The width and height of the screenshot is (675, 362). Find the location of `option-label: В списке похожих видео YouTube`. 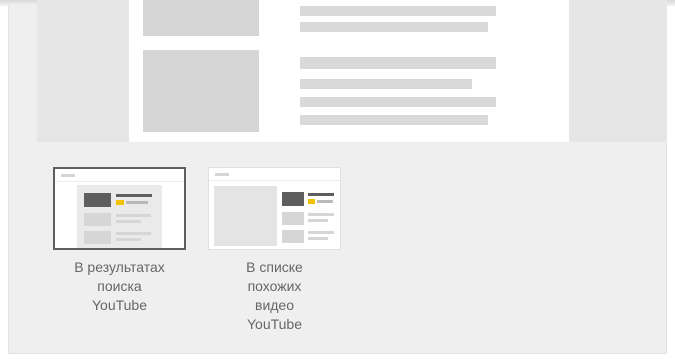

option-label: В списке похожих видео YouTube is located at coordinates (274, 295).